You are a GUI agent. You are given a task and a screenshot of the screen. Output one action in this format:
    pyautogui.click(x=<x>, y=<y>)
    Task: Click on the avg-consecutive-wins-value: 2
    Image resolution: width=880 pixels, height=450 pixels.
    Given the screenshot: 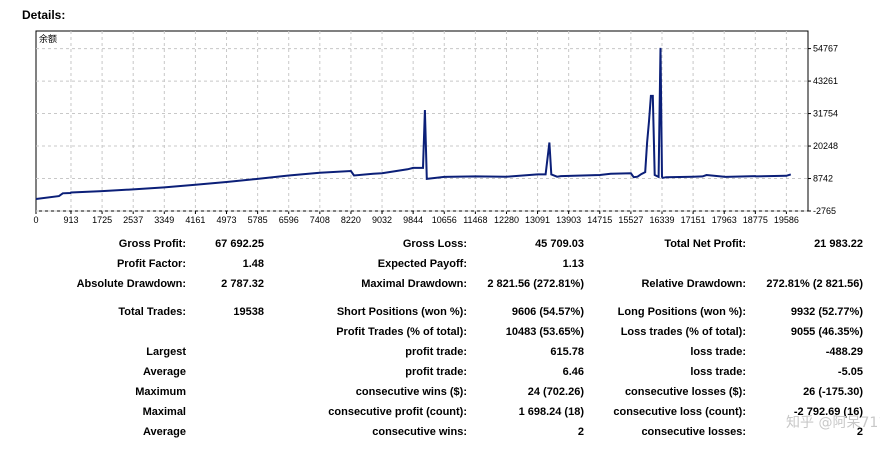 What is the action you would take?
    pyautogui.click(x=580, y=432)
    